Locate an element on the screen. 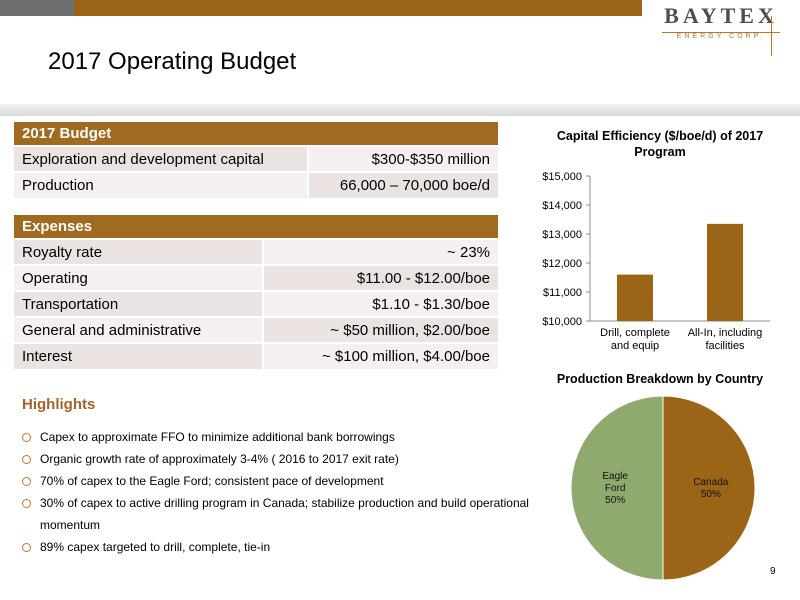 Image resolution: width=800 pixels, height=600 pixels. page-number: 9 is located at coordinates (773, 571).